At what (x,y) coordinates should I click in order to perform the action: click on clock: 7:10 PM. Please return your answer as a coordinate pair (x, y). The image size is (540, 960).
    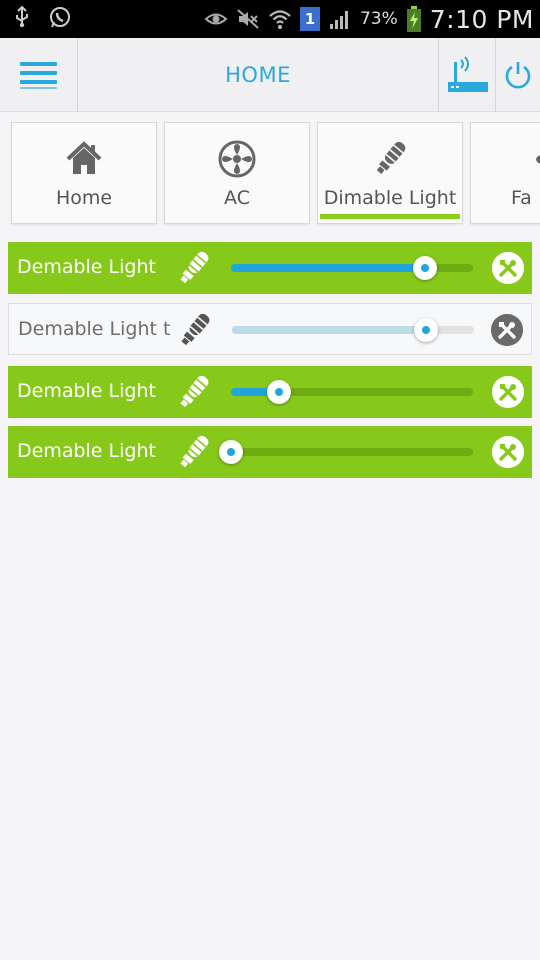
    Looking at the image, I should click on (481, 19).